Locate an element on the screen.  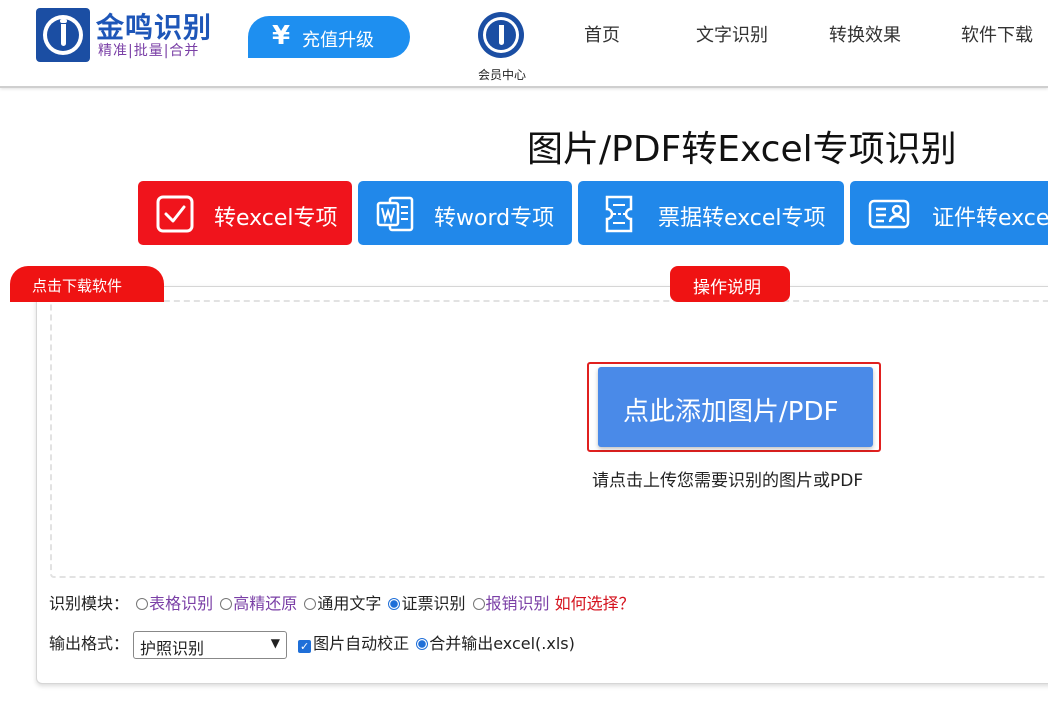
instructions-label: 操作说明 is located at coordinates (727, 288).